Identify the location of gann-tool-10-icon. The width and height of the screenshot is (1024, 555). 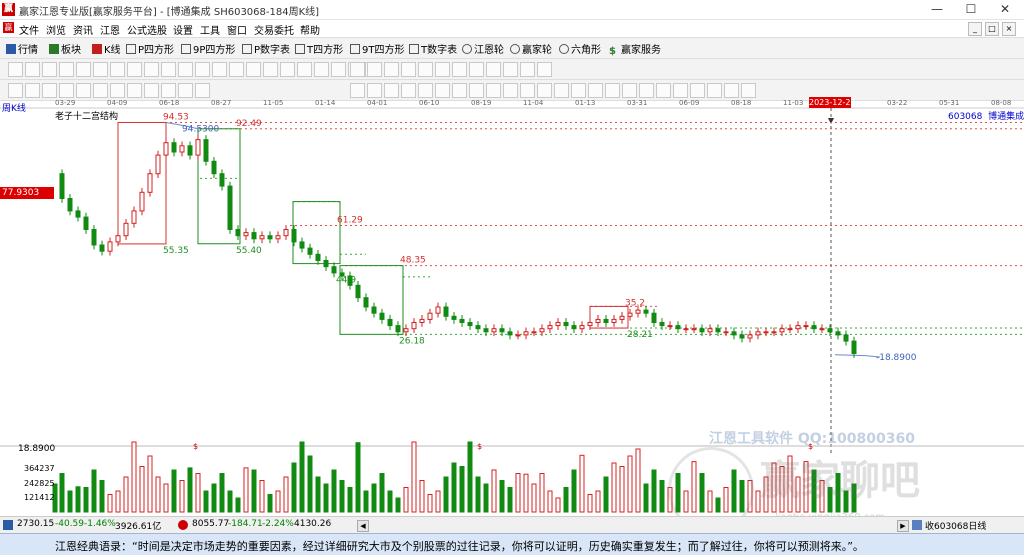
(510, 90).